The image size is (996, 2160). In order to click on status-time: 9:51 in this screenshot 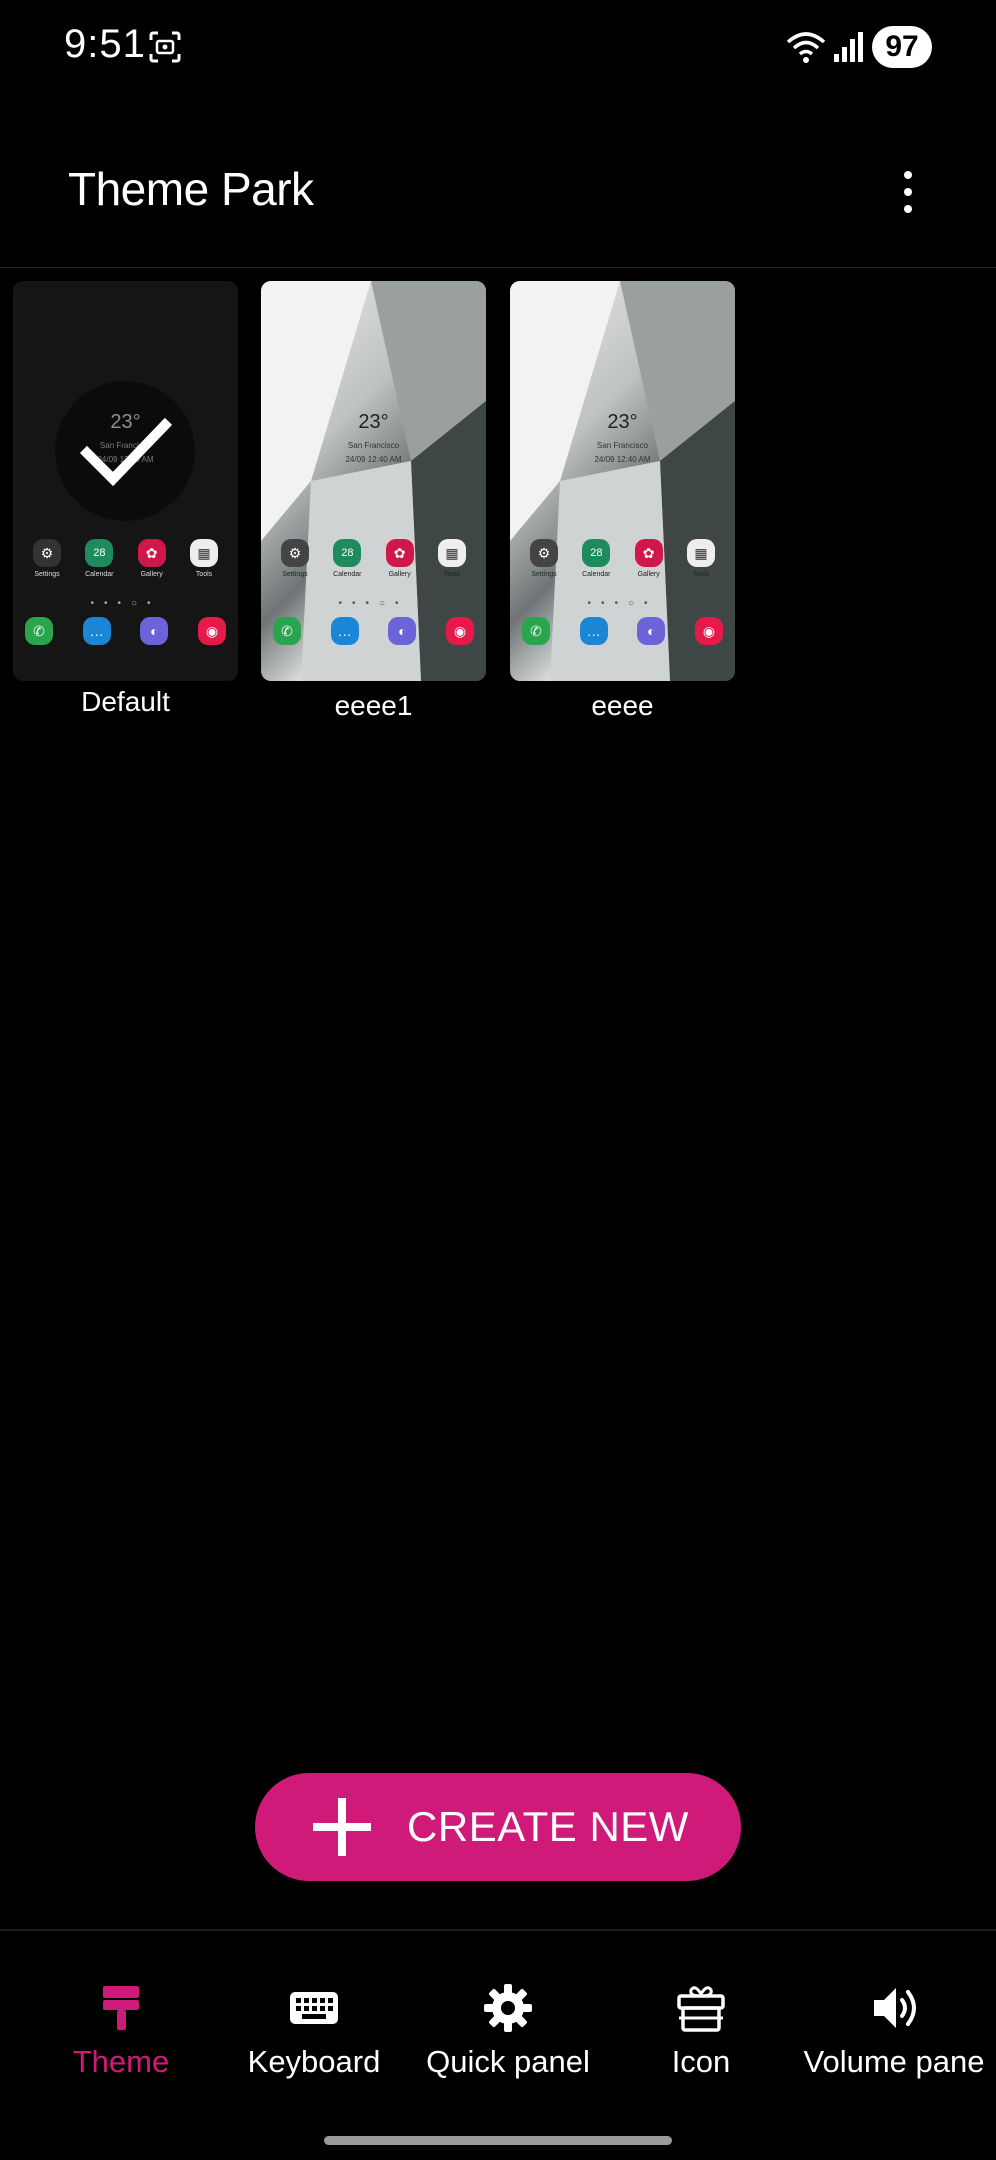, I will do `click(105, 44)`.